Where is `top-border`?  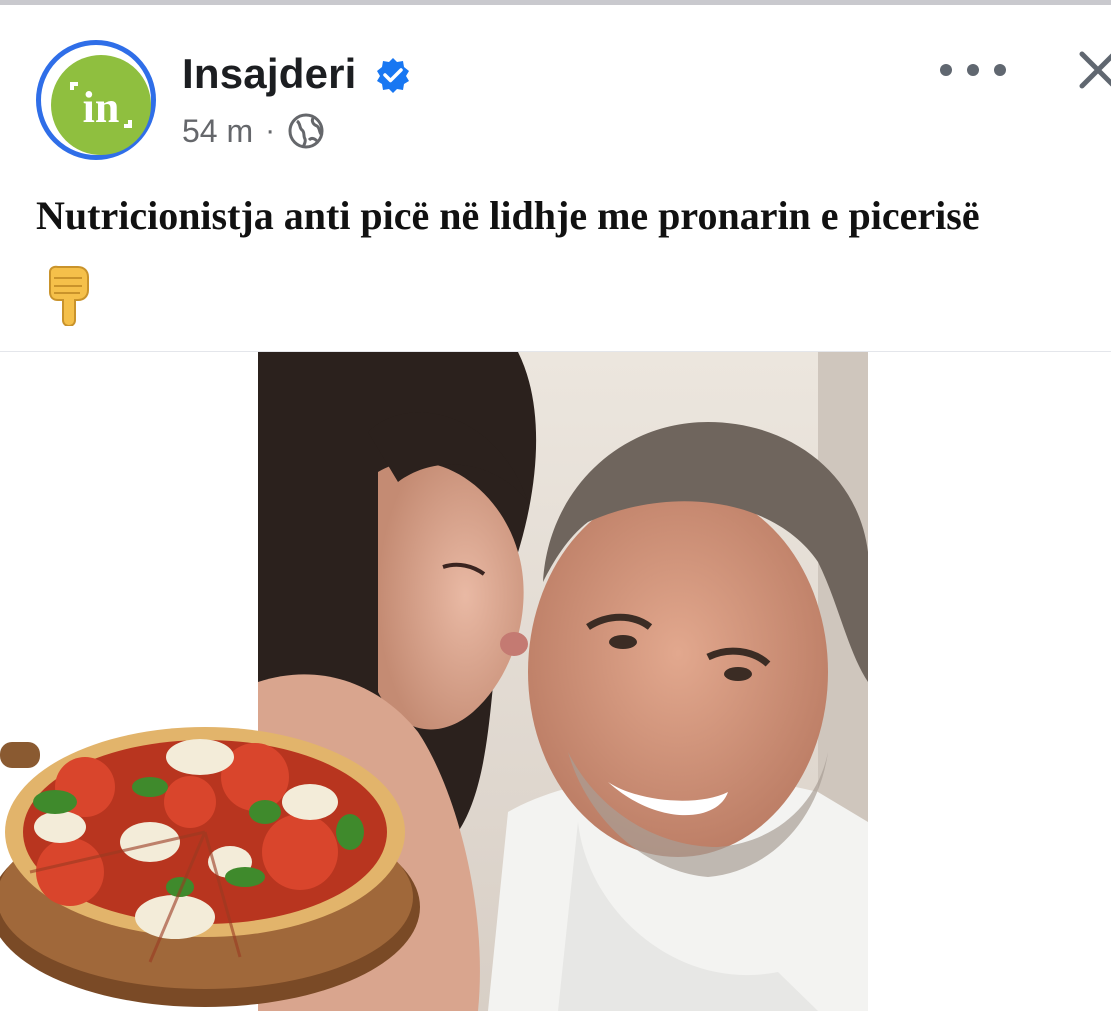 top-border is located at coordinates (555, 2).